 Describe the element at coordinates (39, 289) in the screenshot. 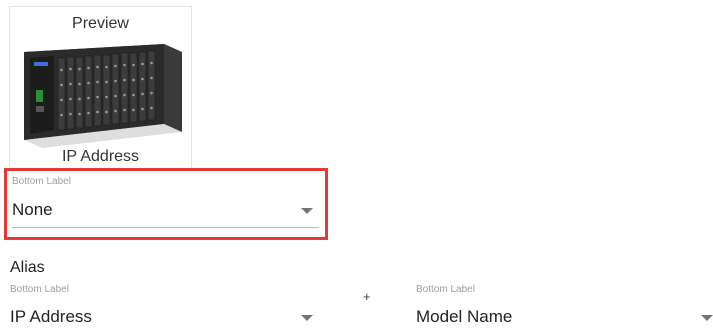

I see `alias-left-field-label: Bottom Label` at that location.